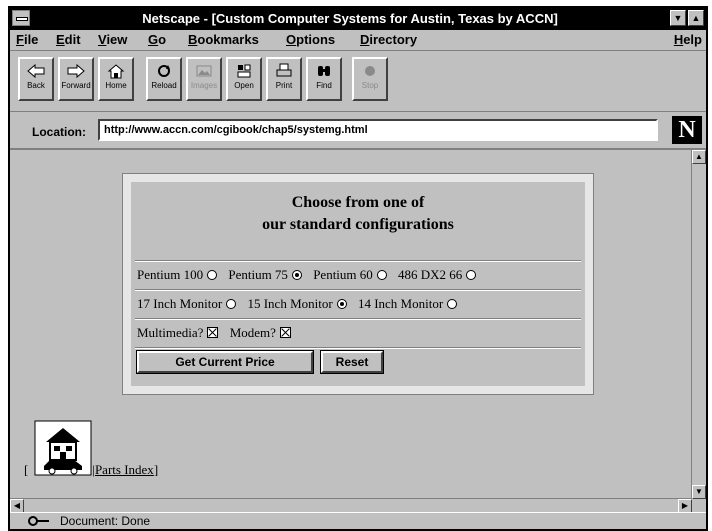 This screenshot has height=531, width=712. I want to click on cpu-option: Pentium 75, so click(267, 275).